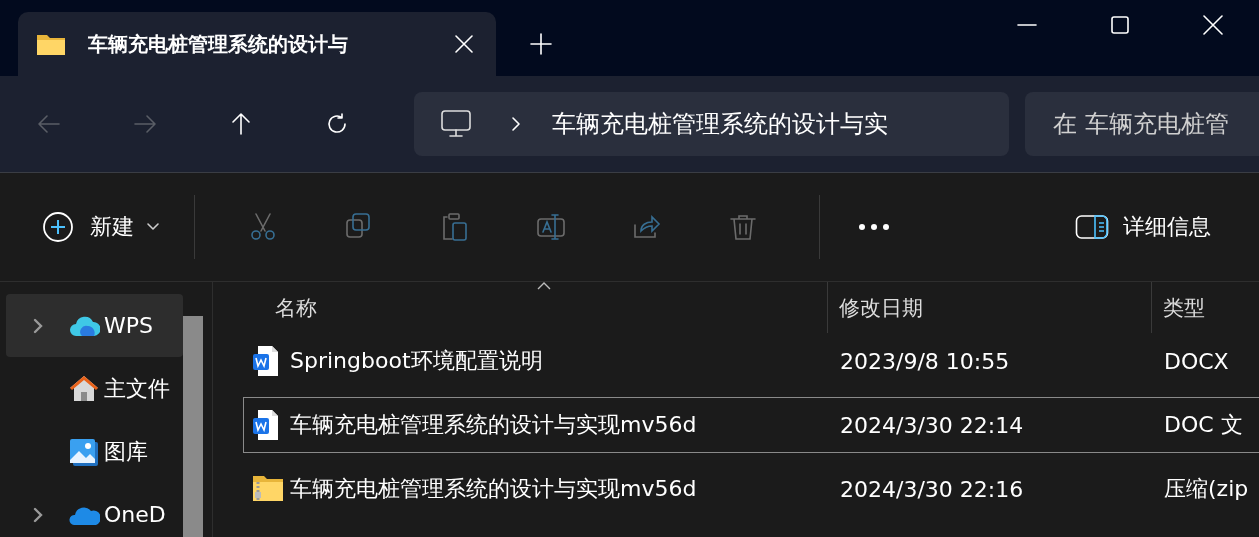 Image resolution: width=1259 pixels, height=537 pixels. Describe the element at coordinates (551, 227) in the screenshot. I see `rename-icon` at that location.